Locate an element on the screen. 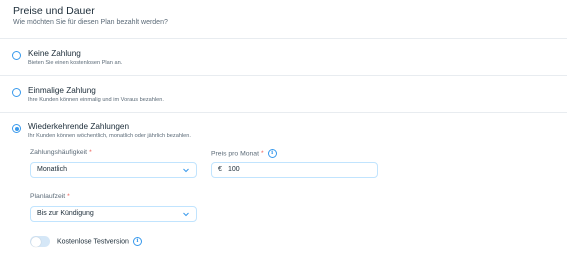 Image resolution: width=567 pixels, height=257 pixels. price-value: 100 is located at coordinates (234, 169).